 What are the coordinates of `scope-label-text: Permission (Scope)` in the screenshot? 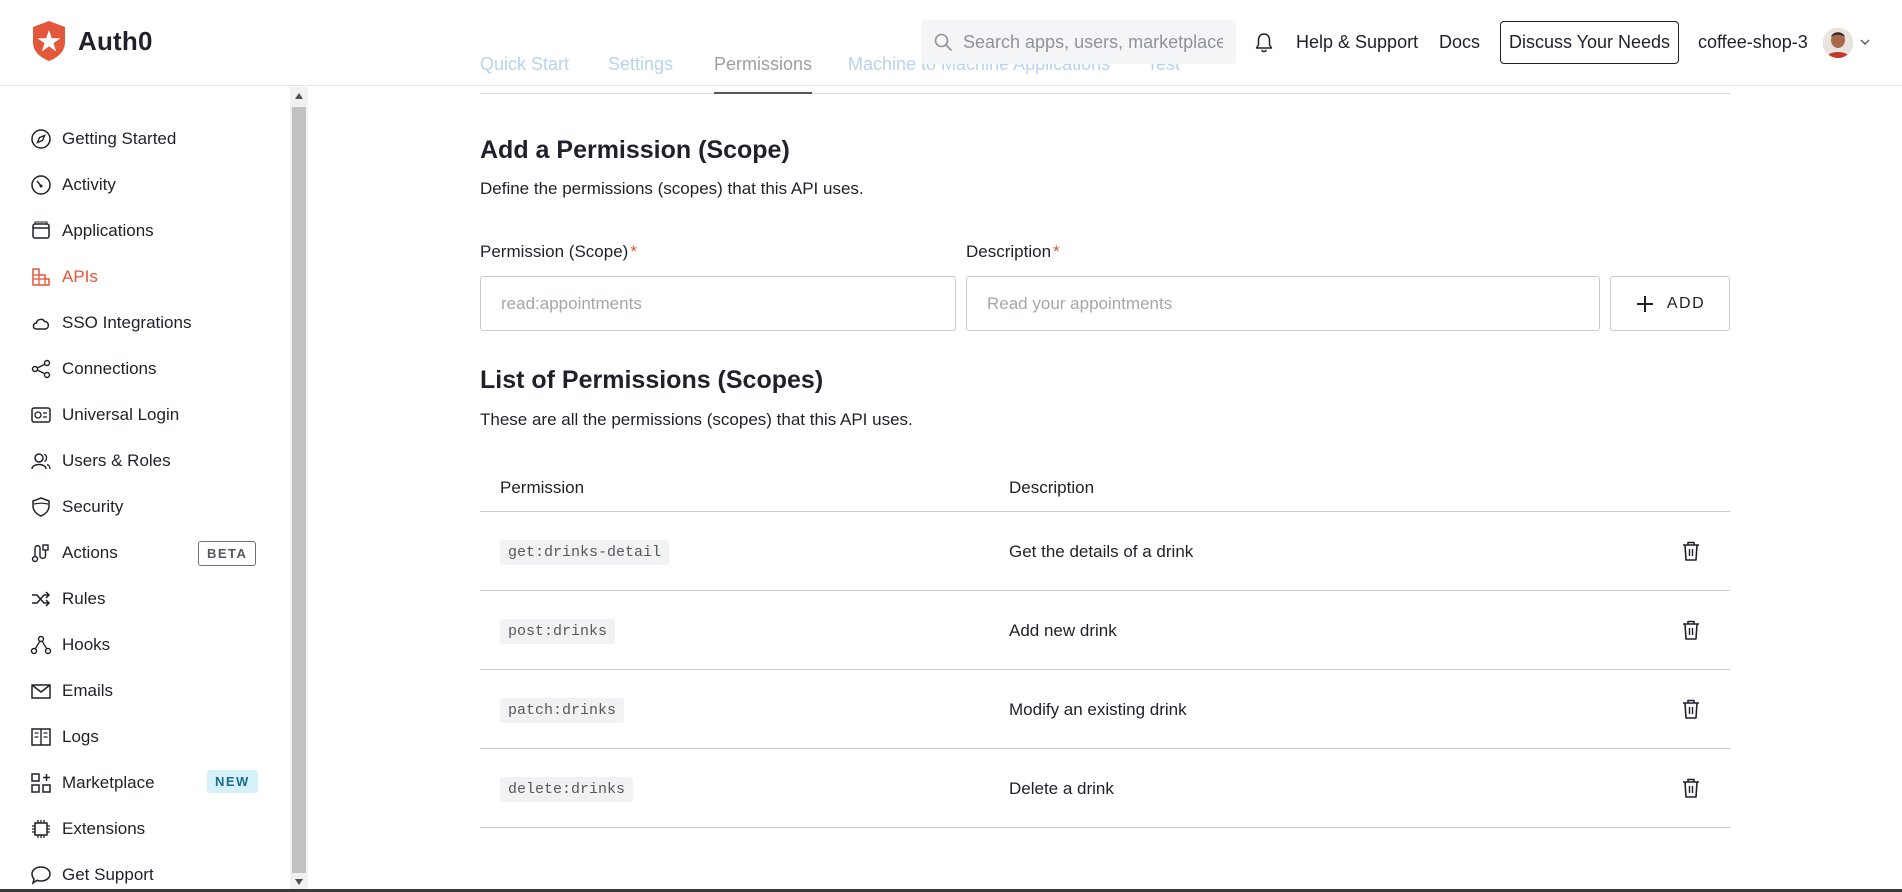 It's located at (554, 251).